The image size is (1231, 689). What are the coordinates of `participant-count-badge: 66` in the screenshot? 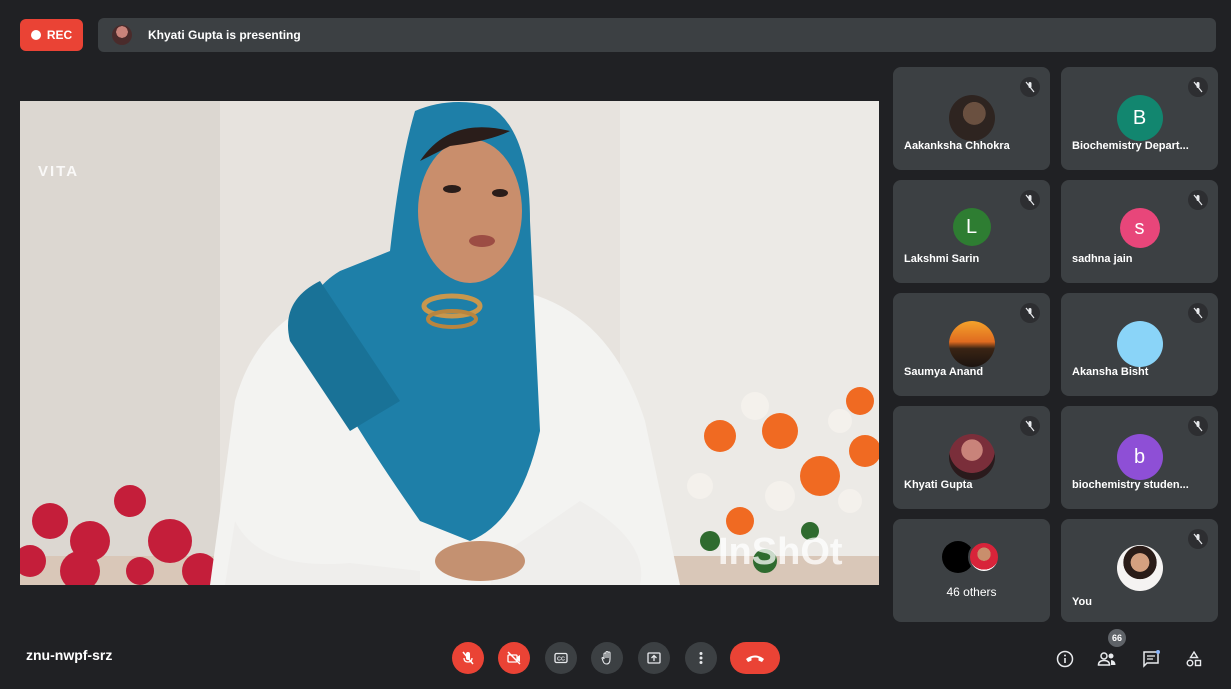 It's located at (1117, 638).